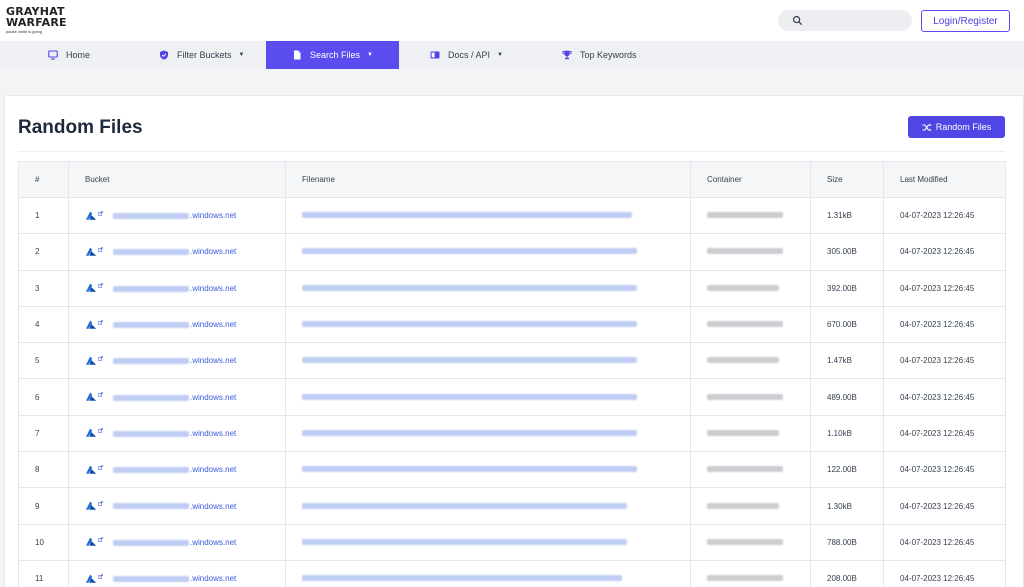 The image size is (1024, 587). What do you see at coordinates (956, 127) in the screenshot?
I see `random-files-button: Random Files` at bounding box center [956, 127].